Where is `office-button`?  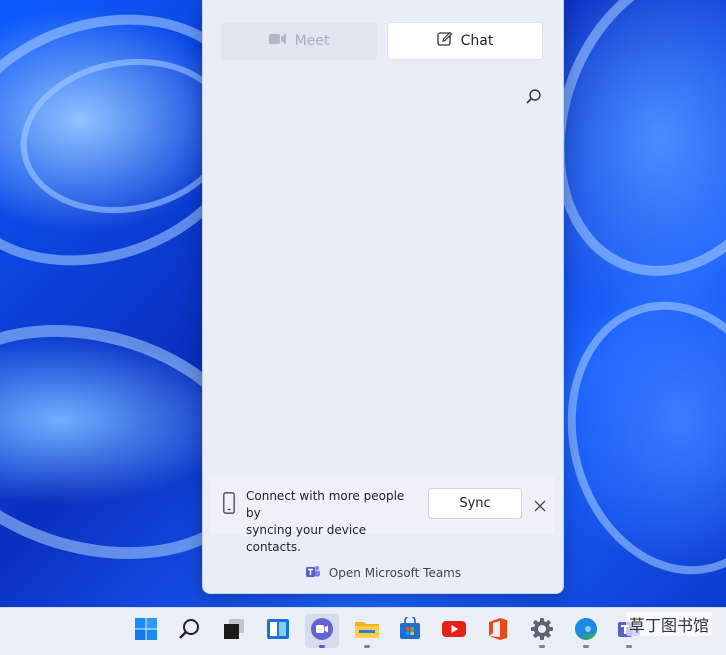
office-button is located at coordinates (498, 631).